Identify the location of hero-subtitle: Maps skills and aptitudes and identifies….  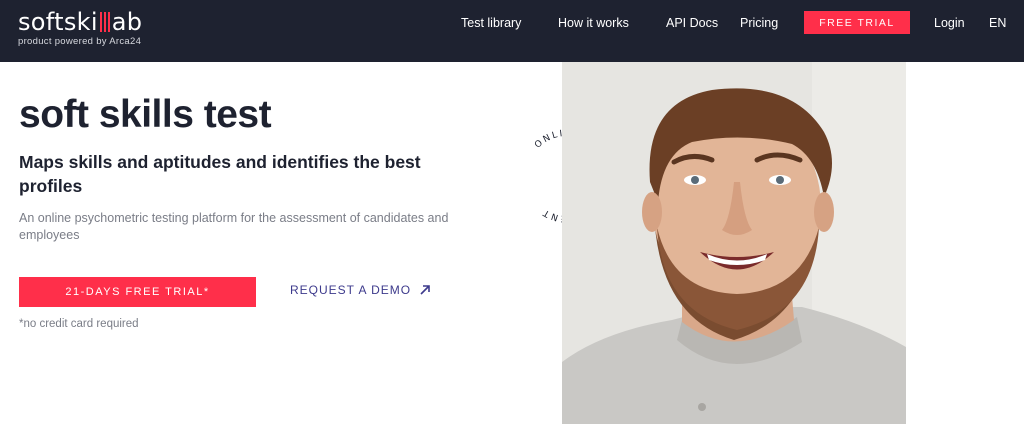
(220, 174).